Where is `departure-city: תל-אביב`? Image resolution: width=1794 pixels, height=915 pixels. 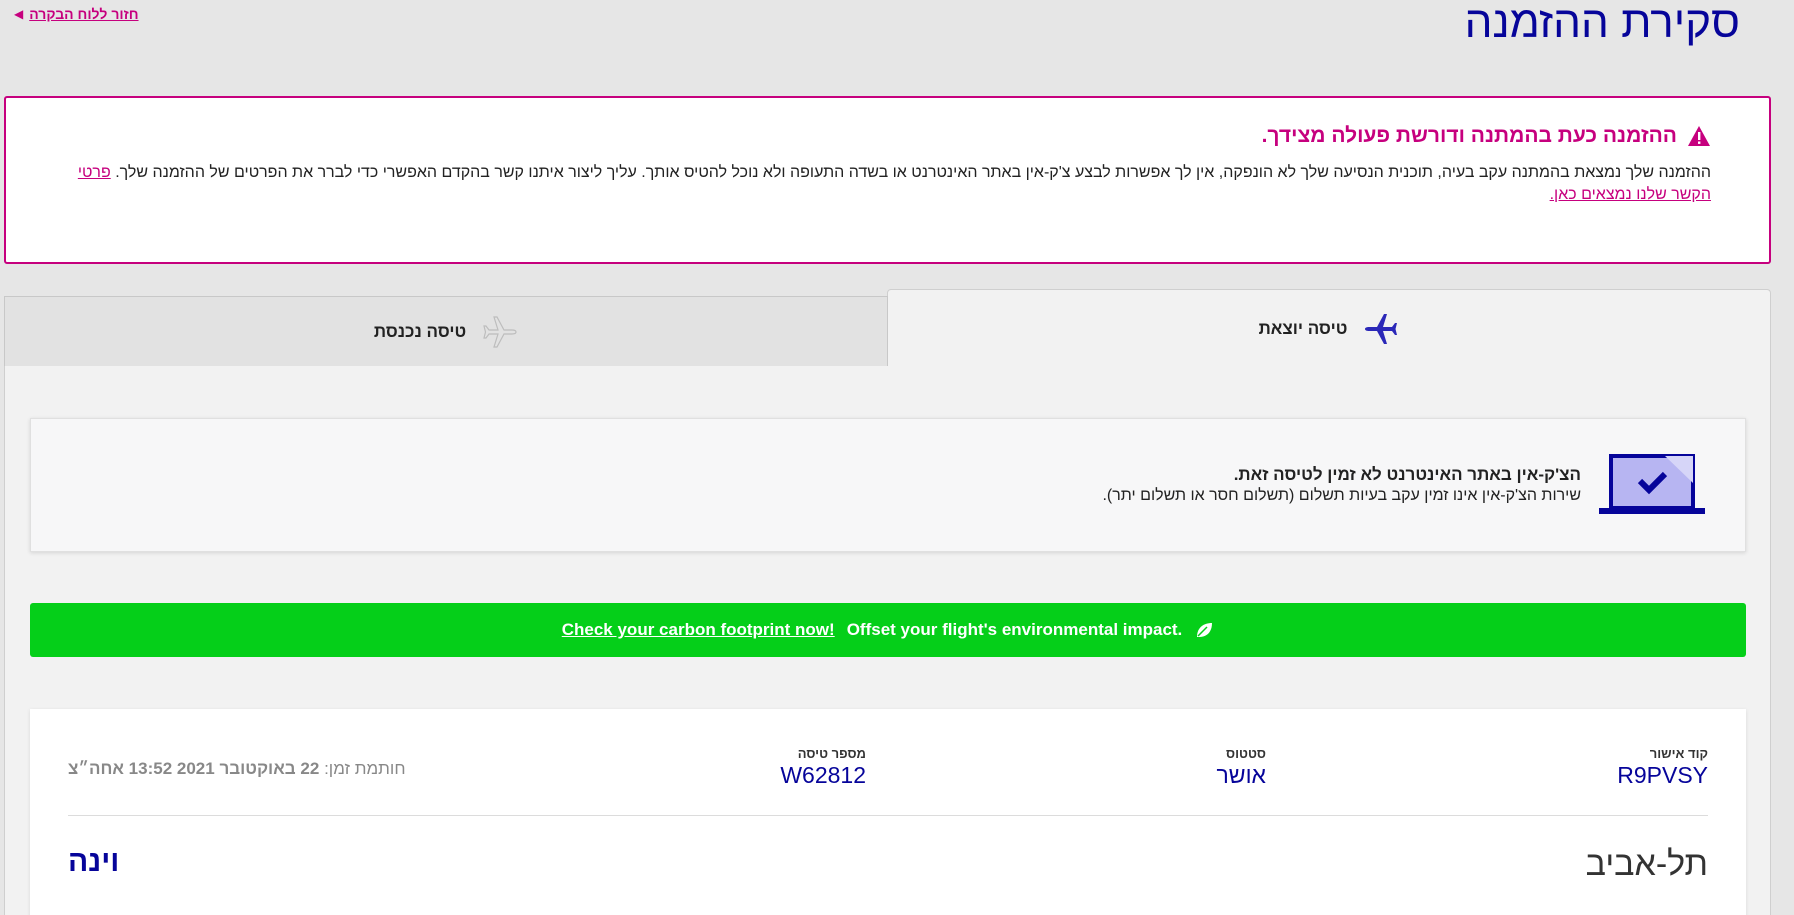
departure-city: תל-אביב is located at coordinates (1646, 864).